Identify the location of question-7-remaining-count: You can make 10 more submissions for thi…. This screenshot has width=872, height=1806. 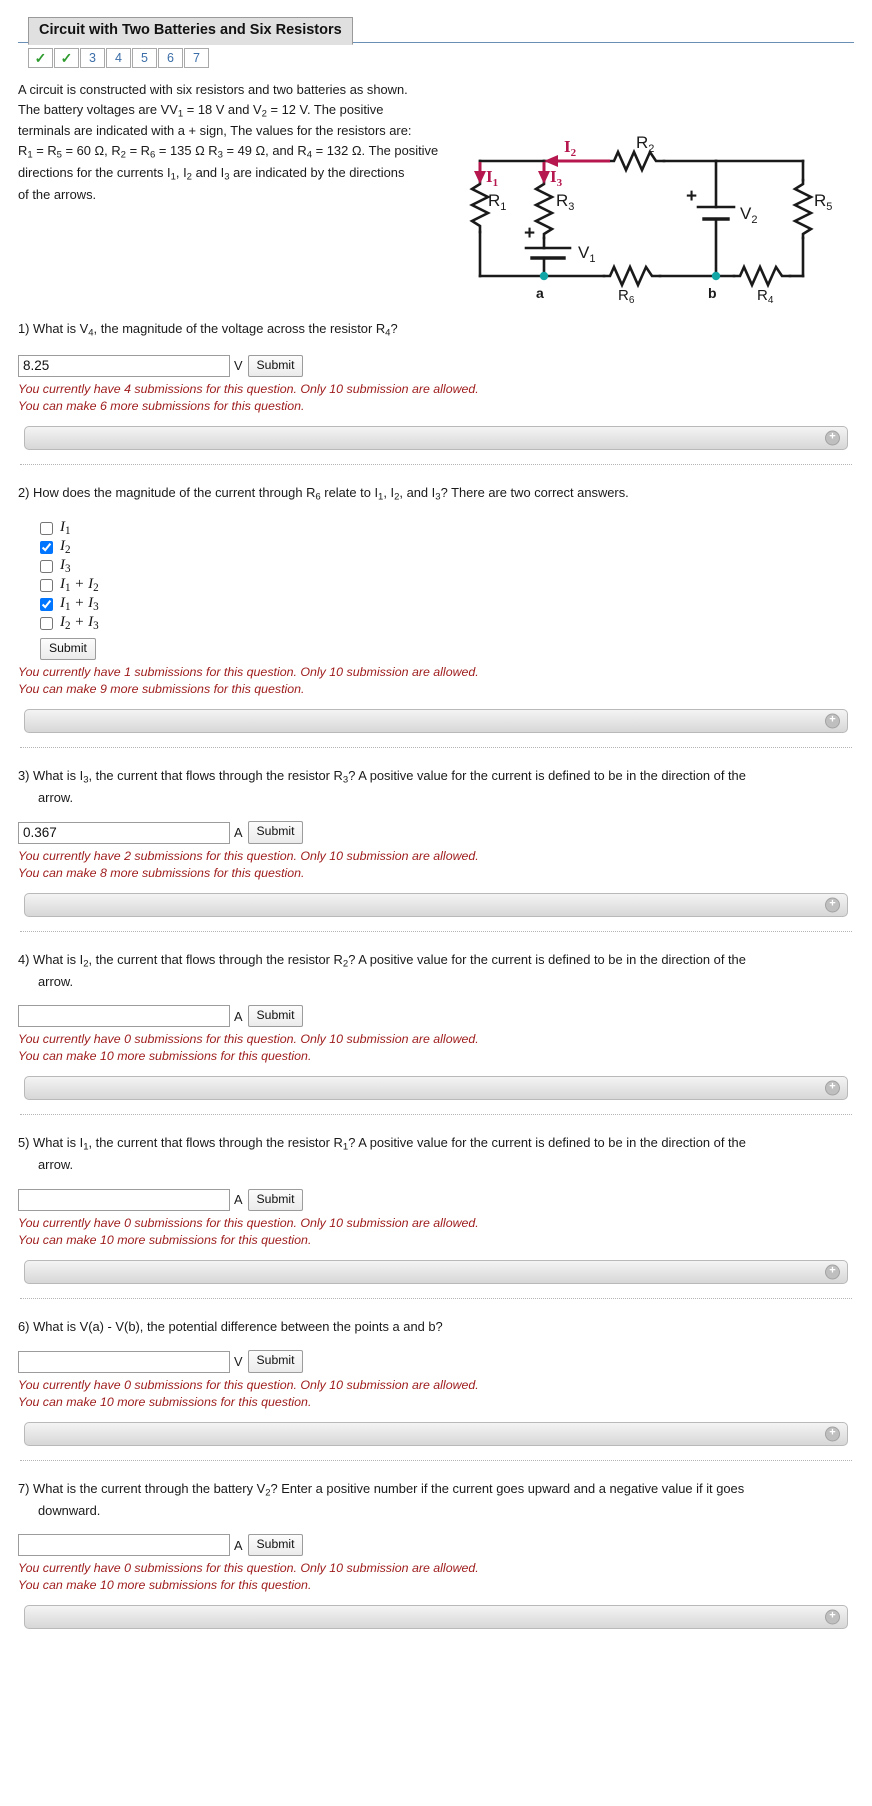
(165, 1585).